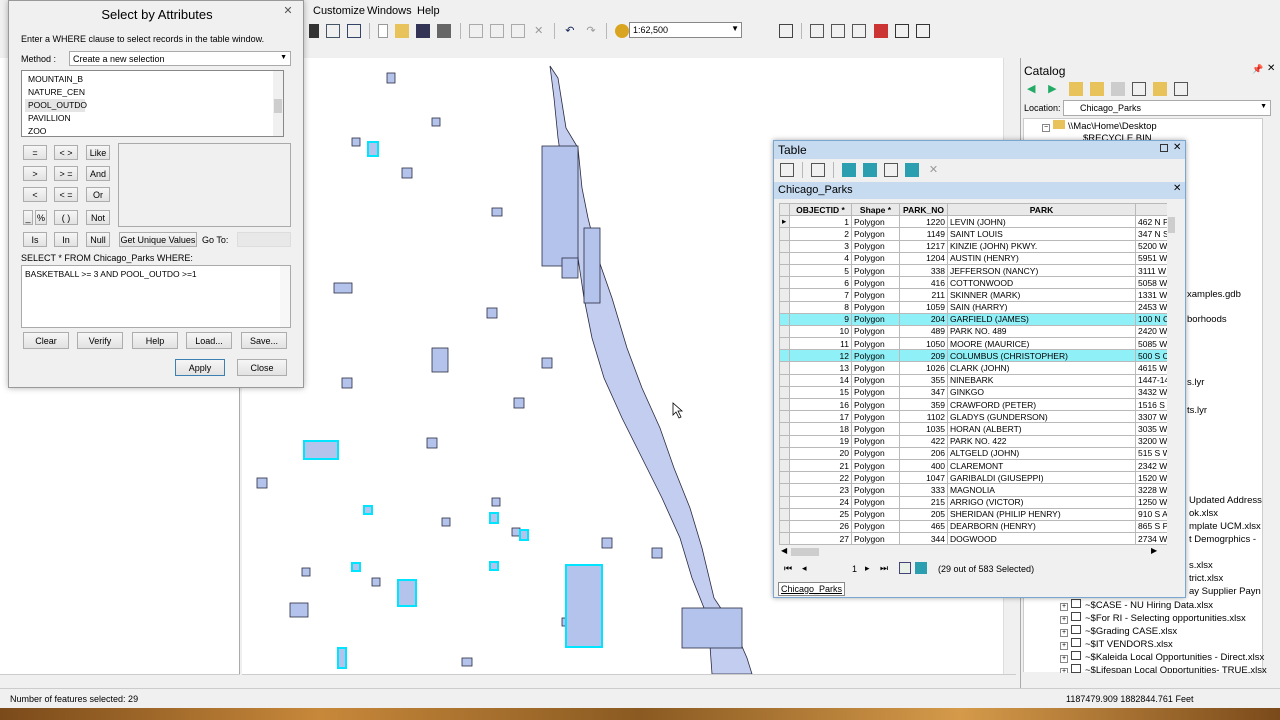 This screenshot has height=720, width=1280. What do you see at coordinates (1167, 108) in the screenshot?
I see `location-select: Chicago_Parks ▼` at bounding box center [1167, 108].